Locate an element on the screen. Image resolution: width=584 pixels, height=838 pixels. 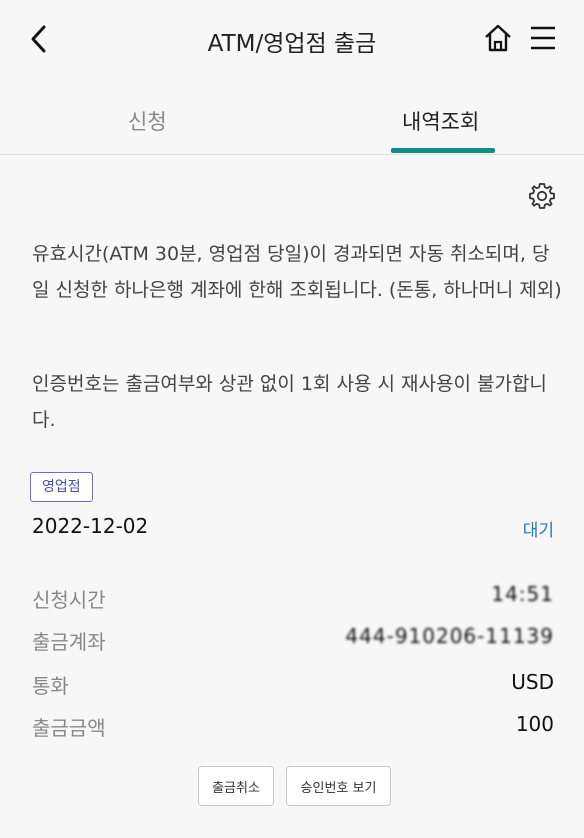
status-badge: 대기 is located at coordinates (538, 531).